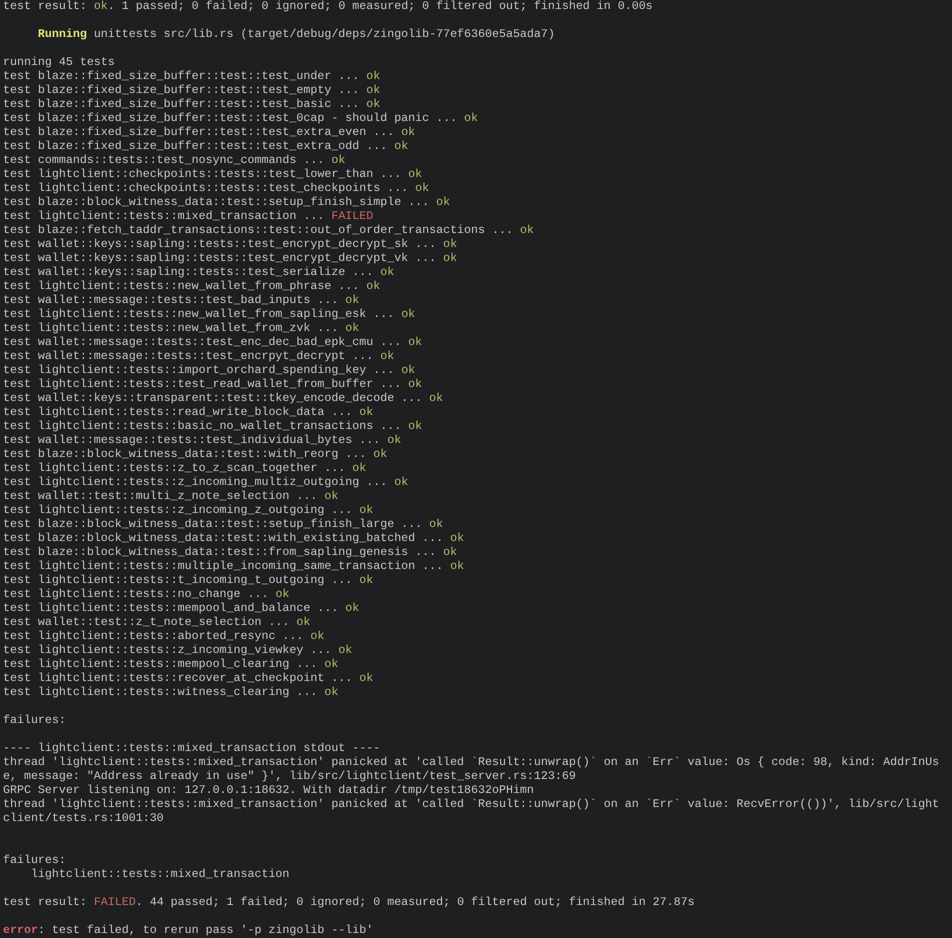  Describe the element at coordinates (163, 637) in the screenshot. I see `terminal-line: test lightclient::tests::aborted_resync ... ok` at that location.